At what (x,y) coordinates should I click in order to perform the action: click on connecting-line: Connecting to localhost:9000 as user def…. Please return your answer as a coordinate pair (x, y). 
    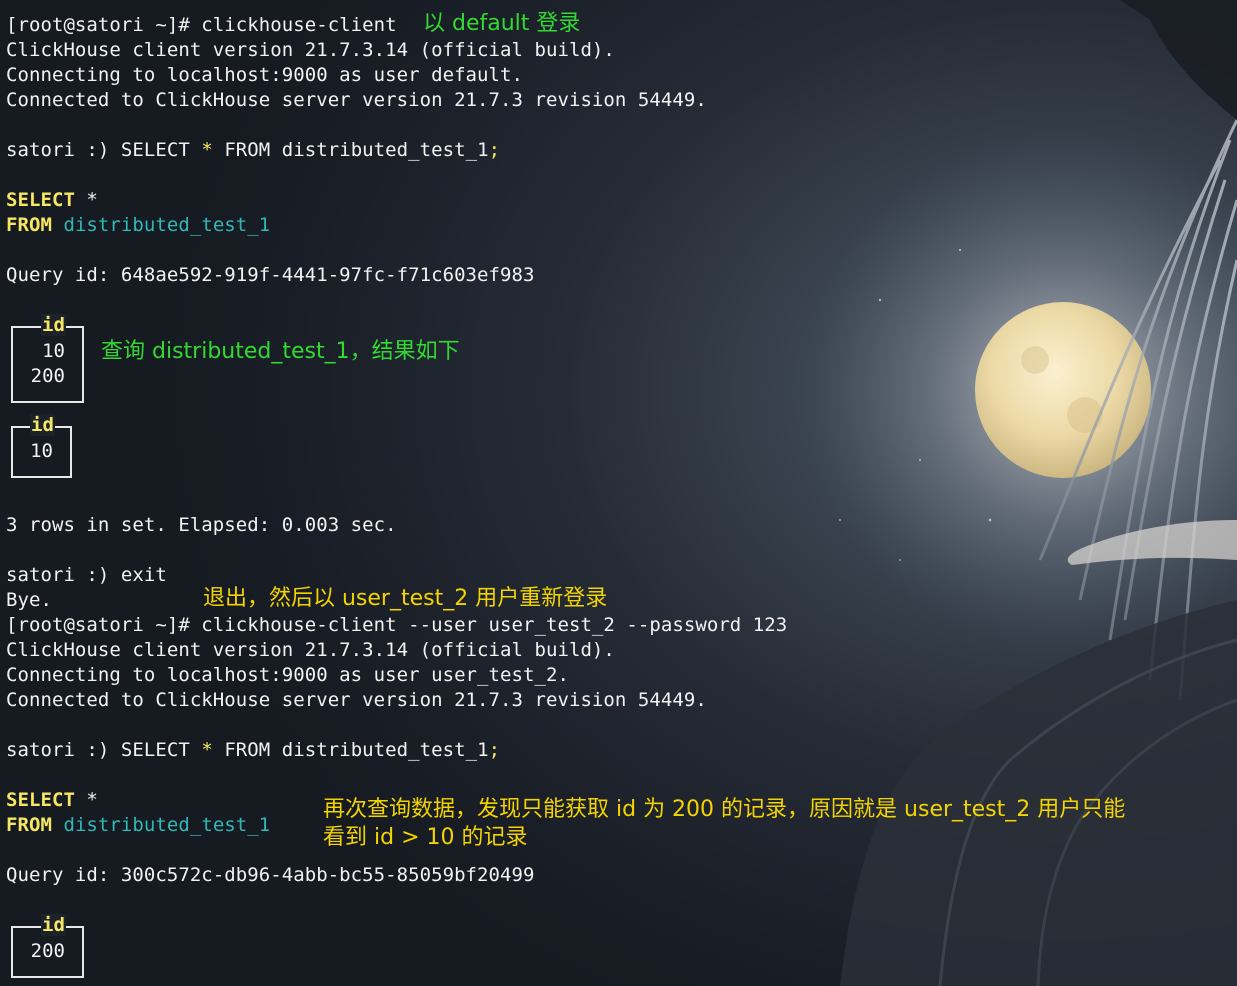
    Looking at the image, I should click on (265, 75).